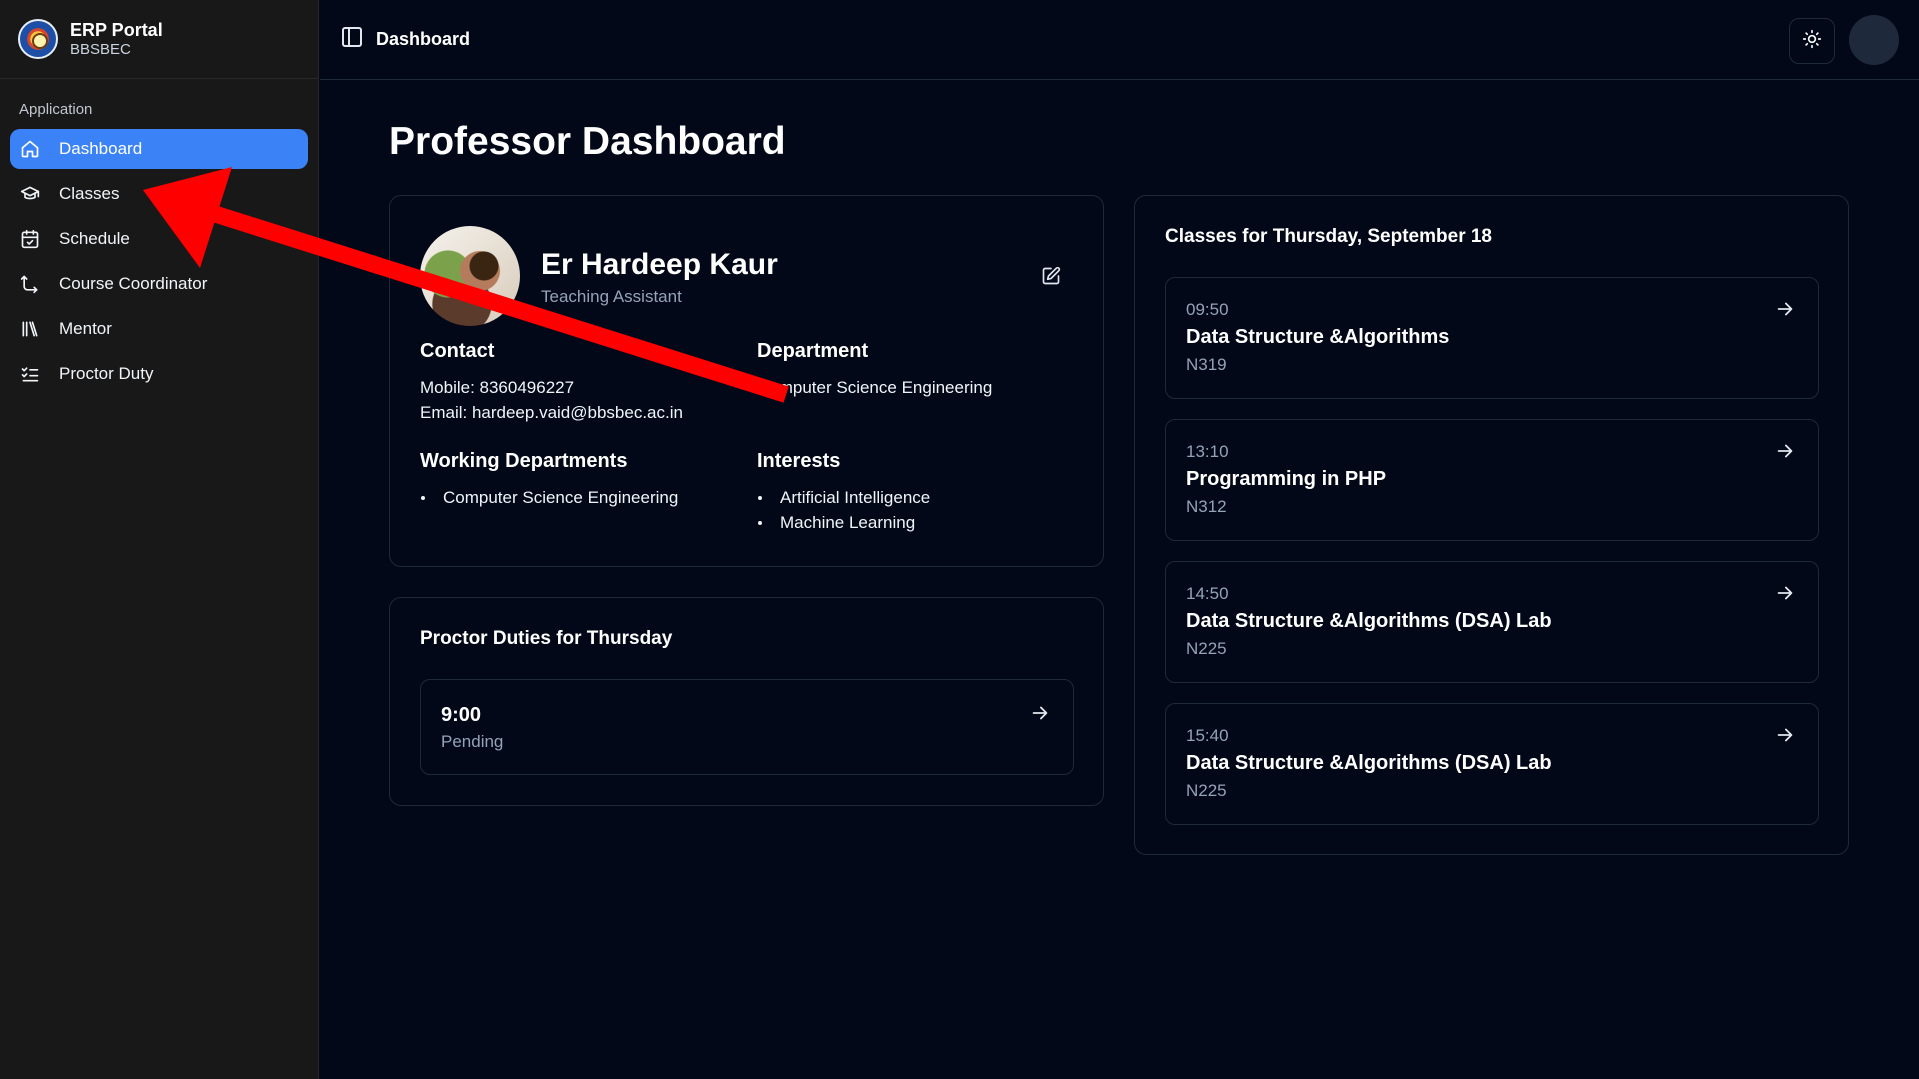 Image resolution: width=1919 pixels, height=1079 pixels. I want to click on edit-profile-button, so click(1052, 277).